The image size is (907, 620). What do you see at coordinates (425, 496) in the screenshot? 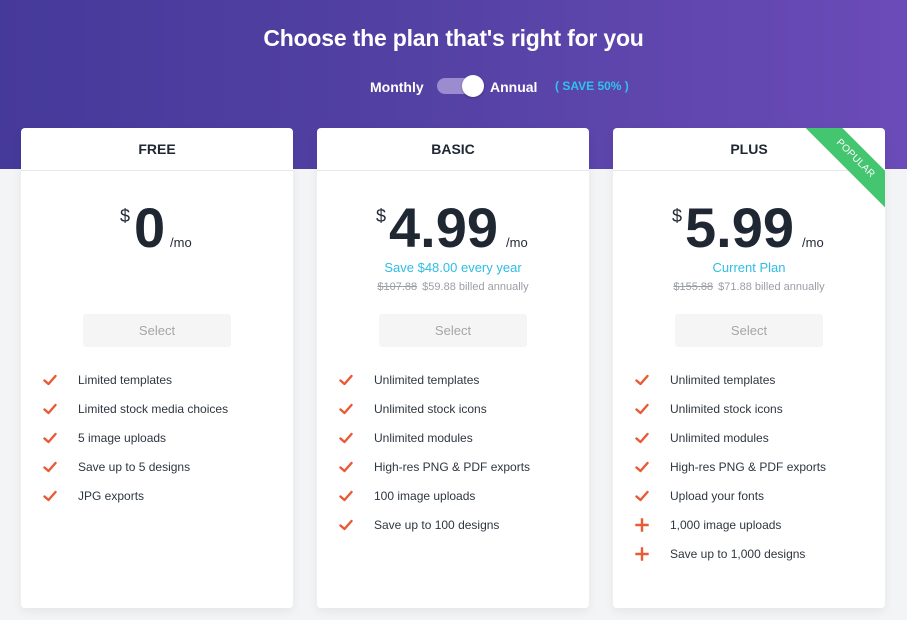
I see `feature-text: 100 image uploads` at bounding box center [425, 496].